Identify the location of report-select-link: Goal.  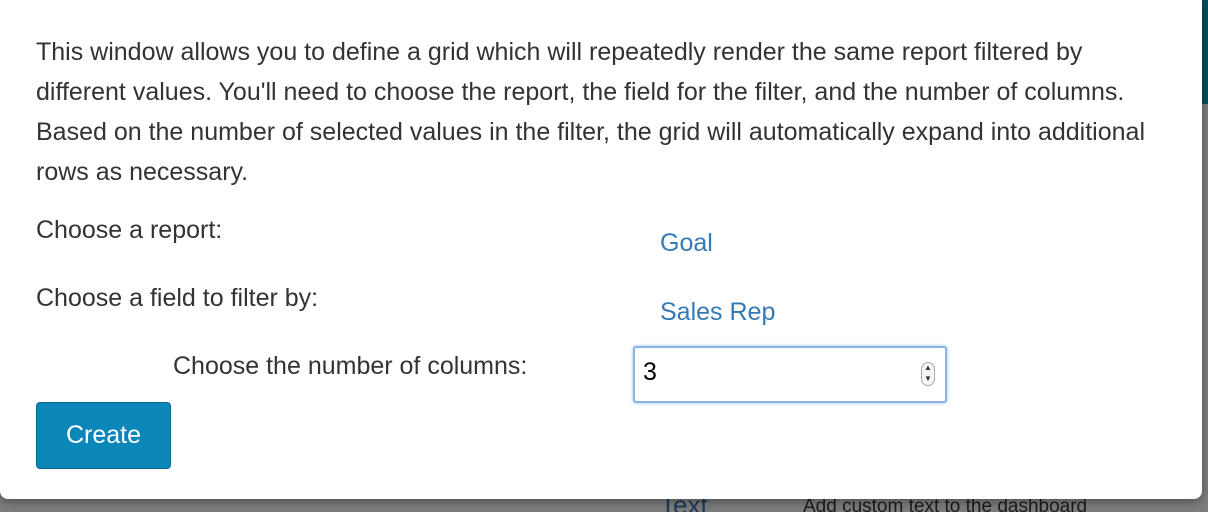
(686, 243).